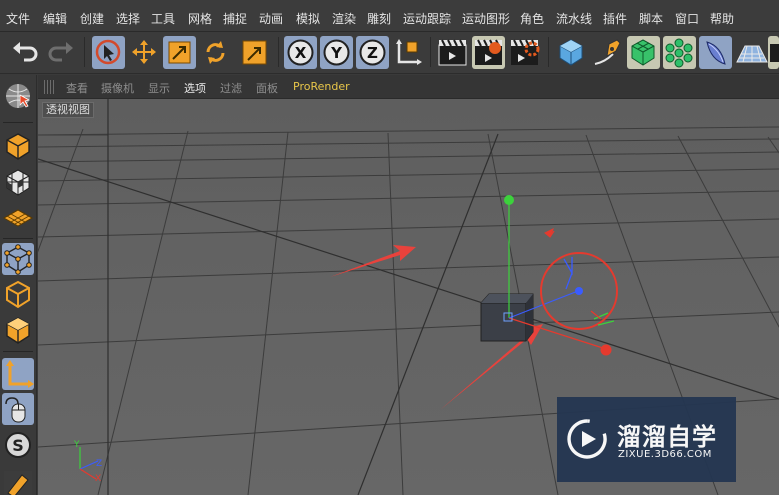 This screenshot has height=495, width=779. I want to click on svg-text: S, so click(18, 445).